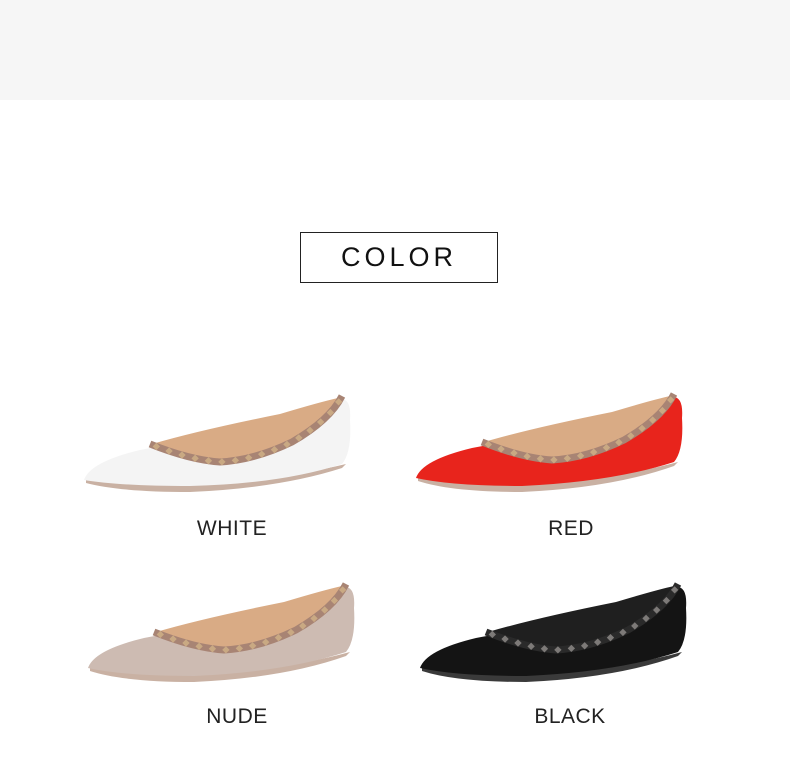 This screenshot has height=772, width=790. What do you see at coordinates (232, 528) in the screenshot?
I see `variant-label-white: WHITE` at bounding box center [232, 528].